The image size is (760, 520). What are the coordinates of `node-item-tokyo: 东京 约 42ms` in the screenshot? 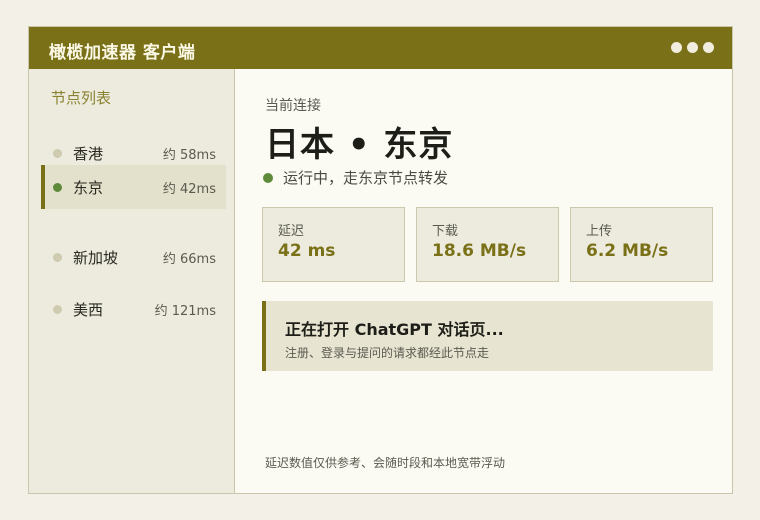 It's located at (133, 187).